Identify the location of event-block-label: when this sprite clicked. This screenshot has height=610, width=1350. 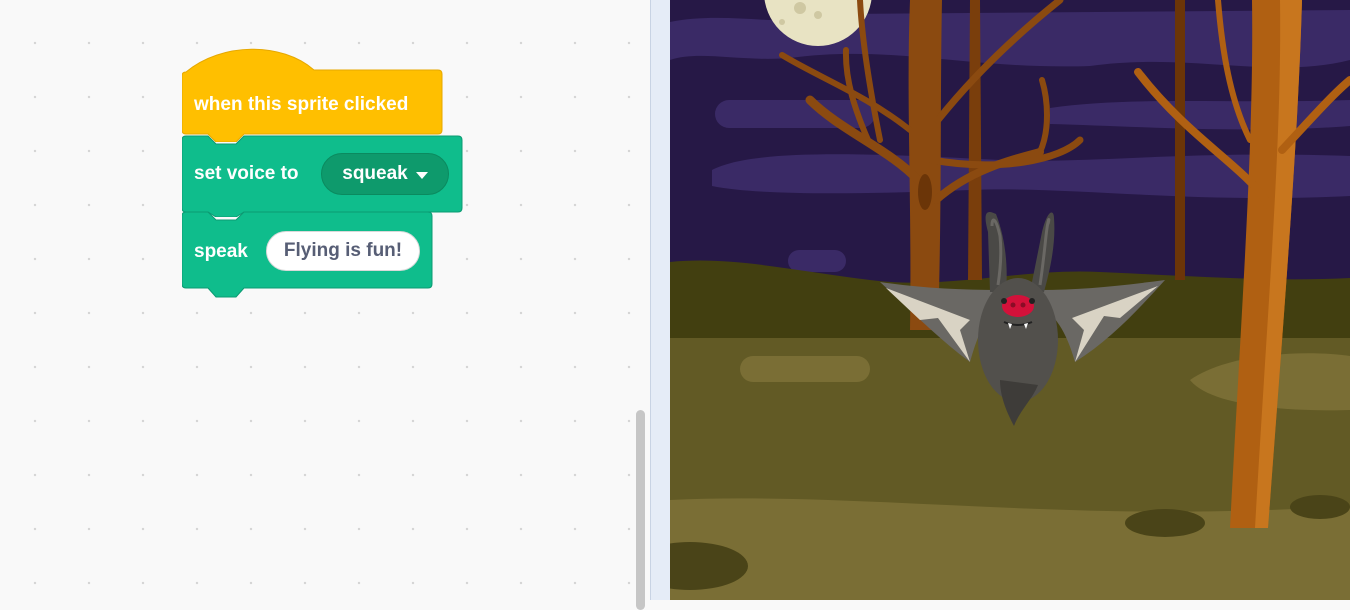
(301, 104).